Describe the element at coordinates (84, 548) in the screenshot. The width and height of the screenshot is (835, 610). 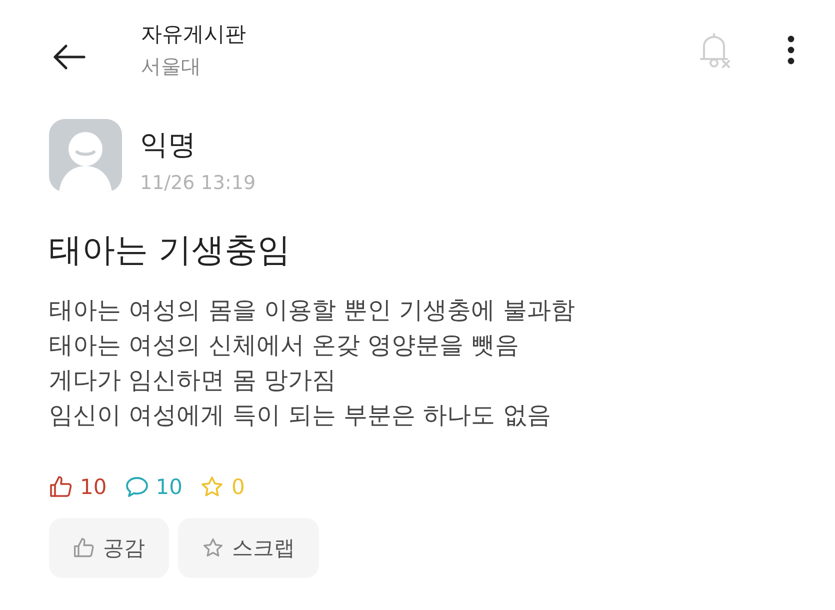
I see `thumbs-up-icon` at that location.